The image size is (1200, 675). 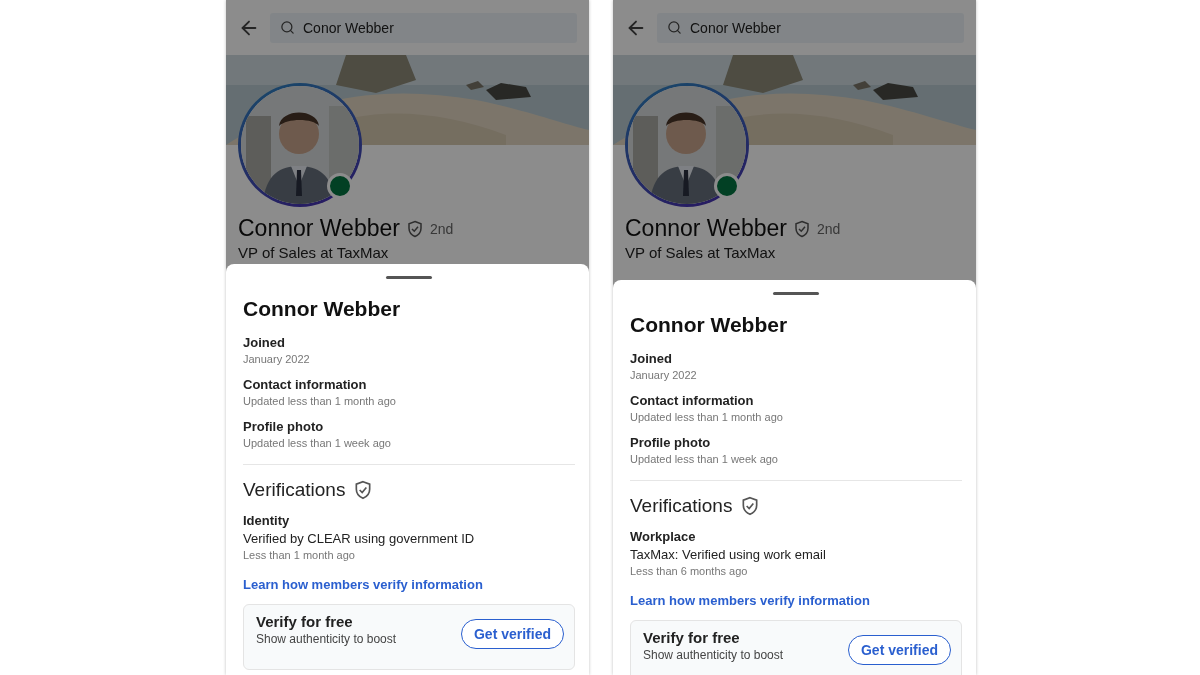 I want to click on verification-time: Less than 1 month ago, so click(x=299, y=555).